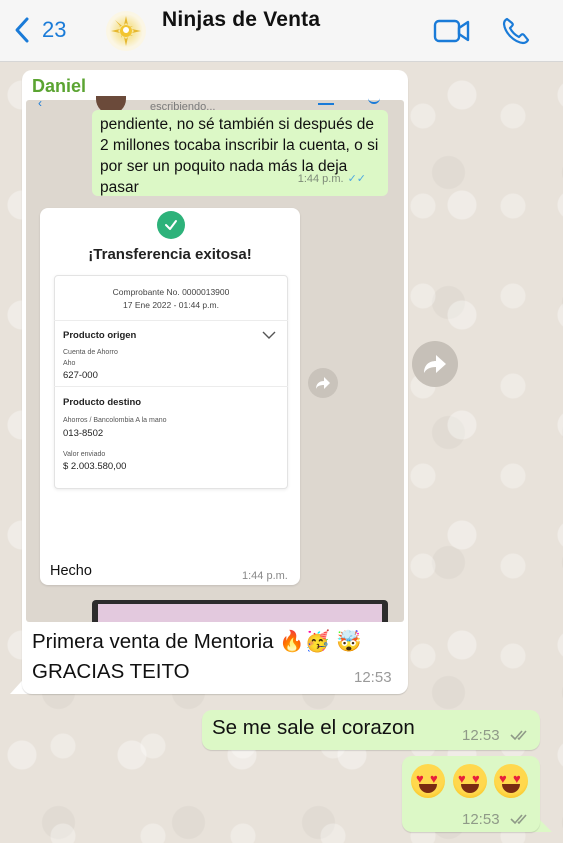 The height and width of the screenshot is (843, 563). I want to click on sender-name: Daniel, so click(59, 86).